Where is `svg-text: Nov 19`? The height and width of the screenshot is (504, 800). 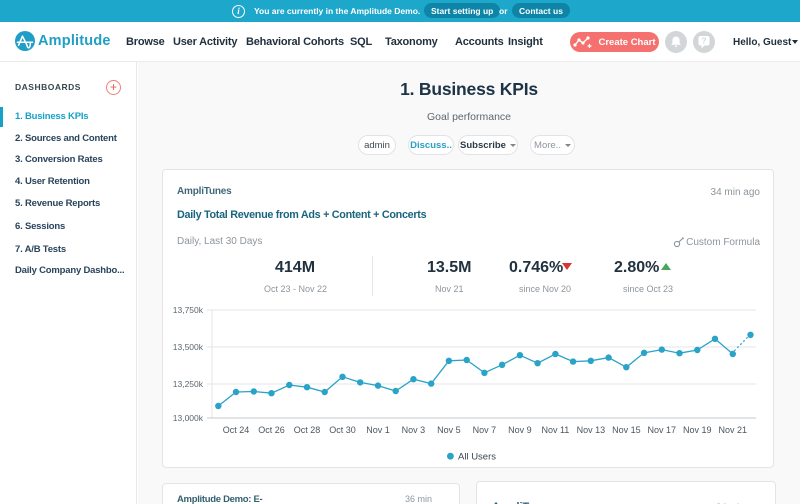 svg-text: Nov 19 is located at coordinates (697, 430).